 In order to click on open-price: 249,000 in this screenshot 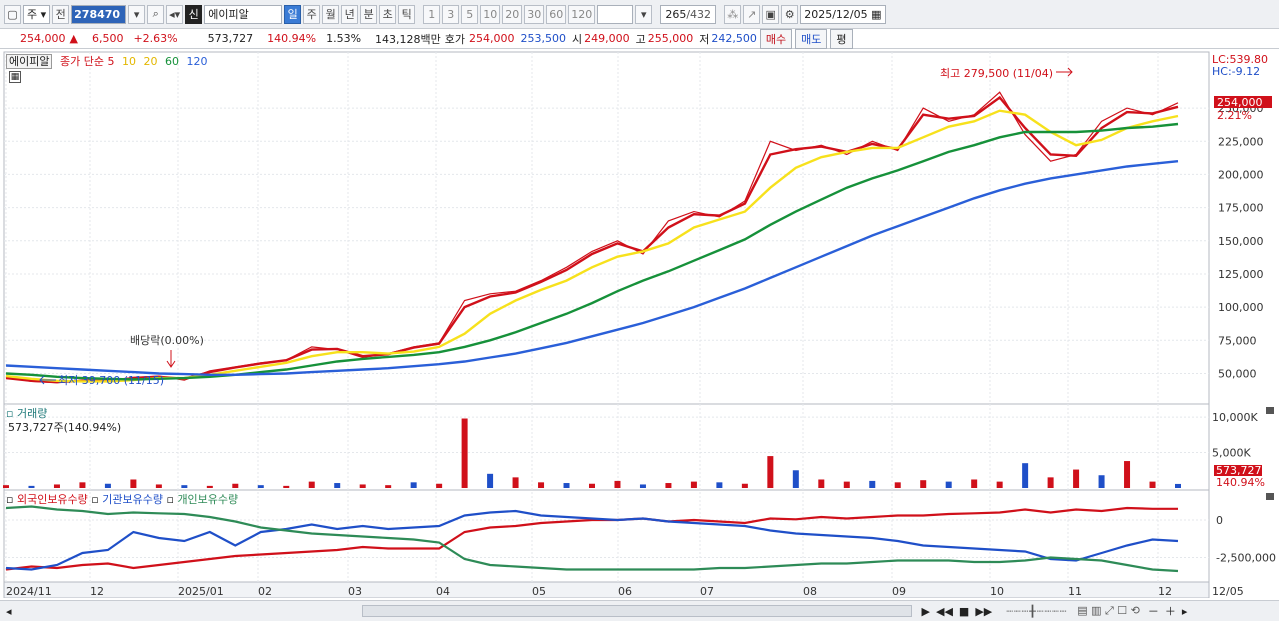, I will do `click(607, 38)`.